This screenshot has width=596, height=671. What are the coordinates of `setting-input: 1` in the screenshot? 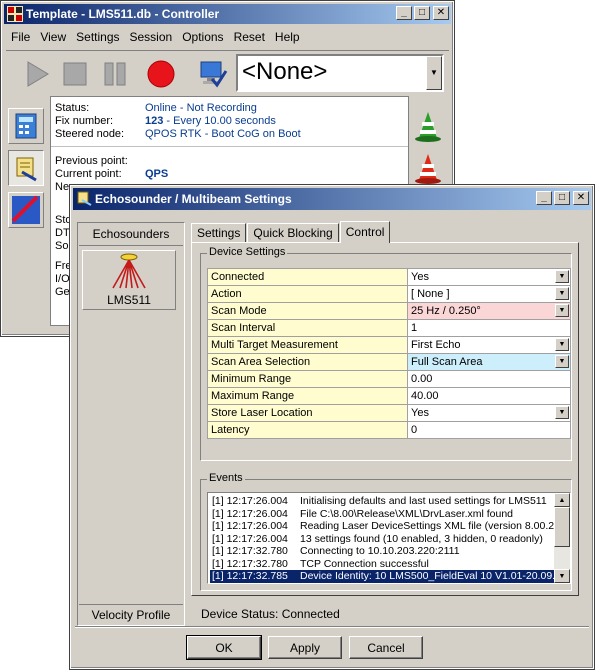 It's located at (489, 328).